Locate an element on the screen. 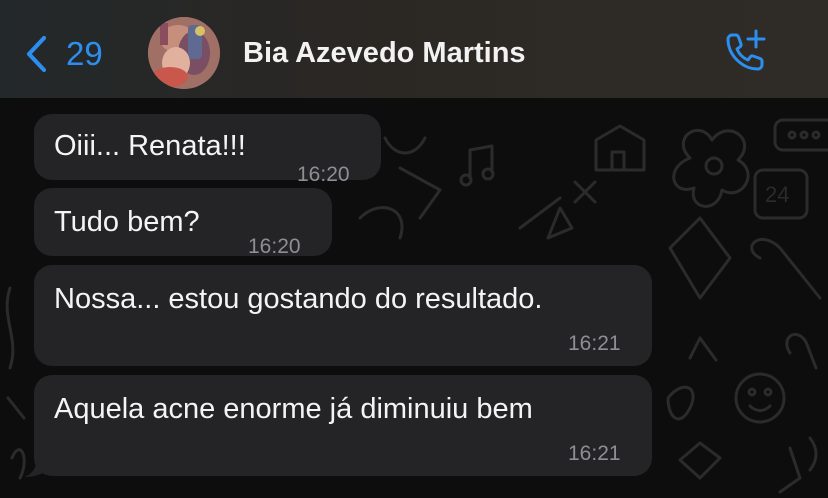  message-text: Aquela acne enorme já diminuiu bem is located at coordinates (293, 409).